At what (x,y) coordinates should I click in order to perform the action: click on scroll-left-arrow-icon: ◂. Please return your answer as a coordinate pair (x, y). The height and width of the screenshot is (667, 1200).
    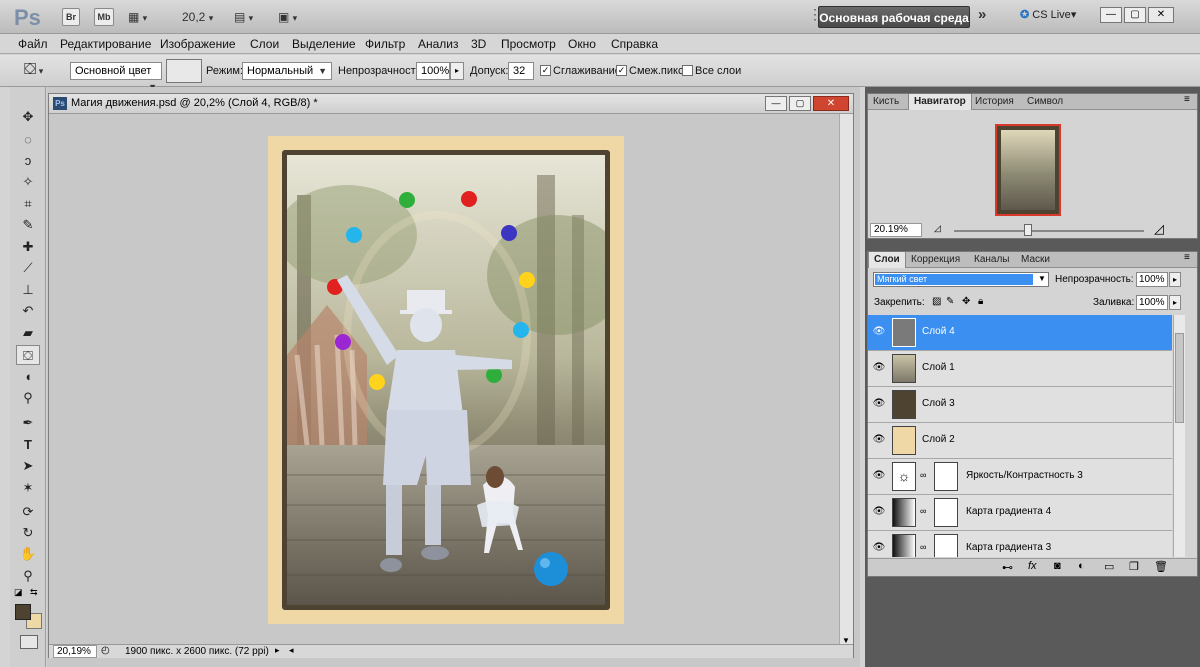
    Looking at the image, I should click on (291, 650).